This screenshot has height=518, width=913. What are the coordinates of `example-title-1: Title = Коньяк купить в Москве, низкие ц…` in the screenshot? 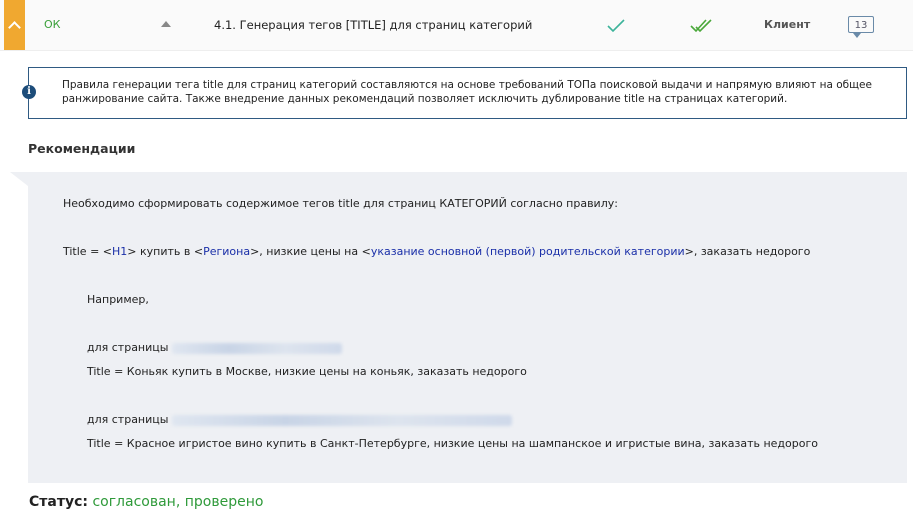 It's located at (307, 371).